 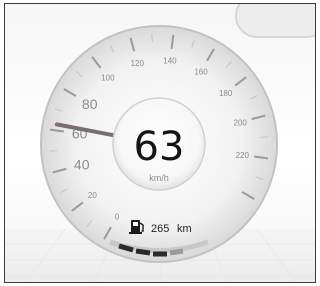 What do you see at coordinates (159, 178) in the screenshot?
I see `speed-unit-label: km/h` at bounding box center [159, 178].